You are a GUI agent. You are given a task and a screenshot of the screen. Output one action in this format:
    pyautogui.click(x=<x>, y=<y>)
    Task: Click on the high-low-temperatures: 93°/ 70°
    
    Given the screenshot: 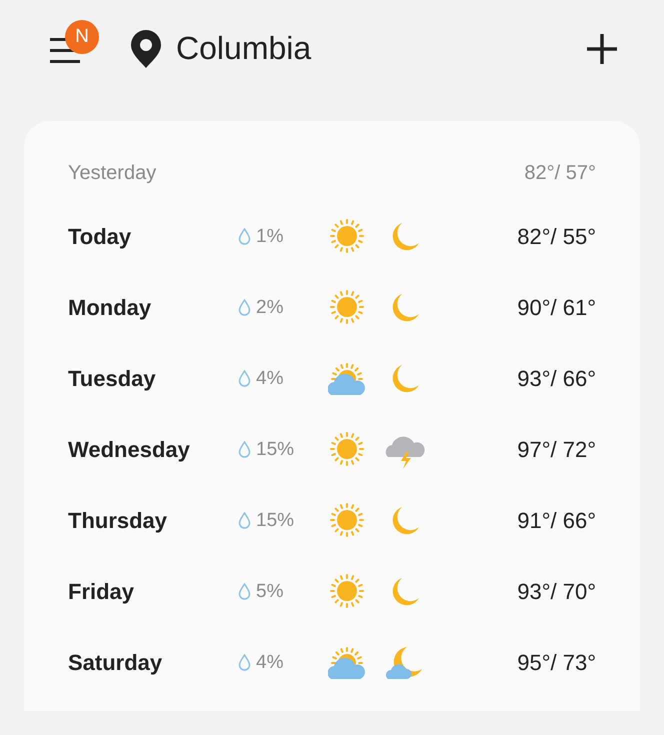 What is the action you would take?
    pyautogui.click(x=556, y=591)
    